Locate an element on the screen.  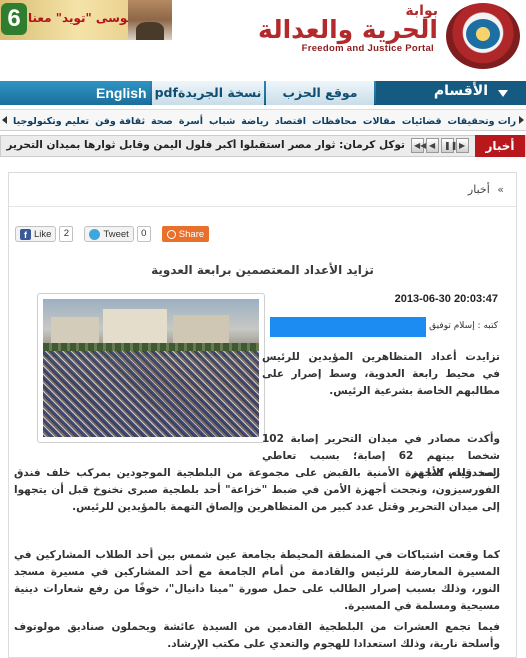
nav-english-link: English is located at coordinates (75, 93).